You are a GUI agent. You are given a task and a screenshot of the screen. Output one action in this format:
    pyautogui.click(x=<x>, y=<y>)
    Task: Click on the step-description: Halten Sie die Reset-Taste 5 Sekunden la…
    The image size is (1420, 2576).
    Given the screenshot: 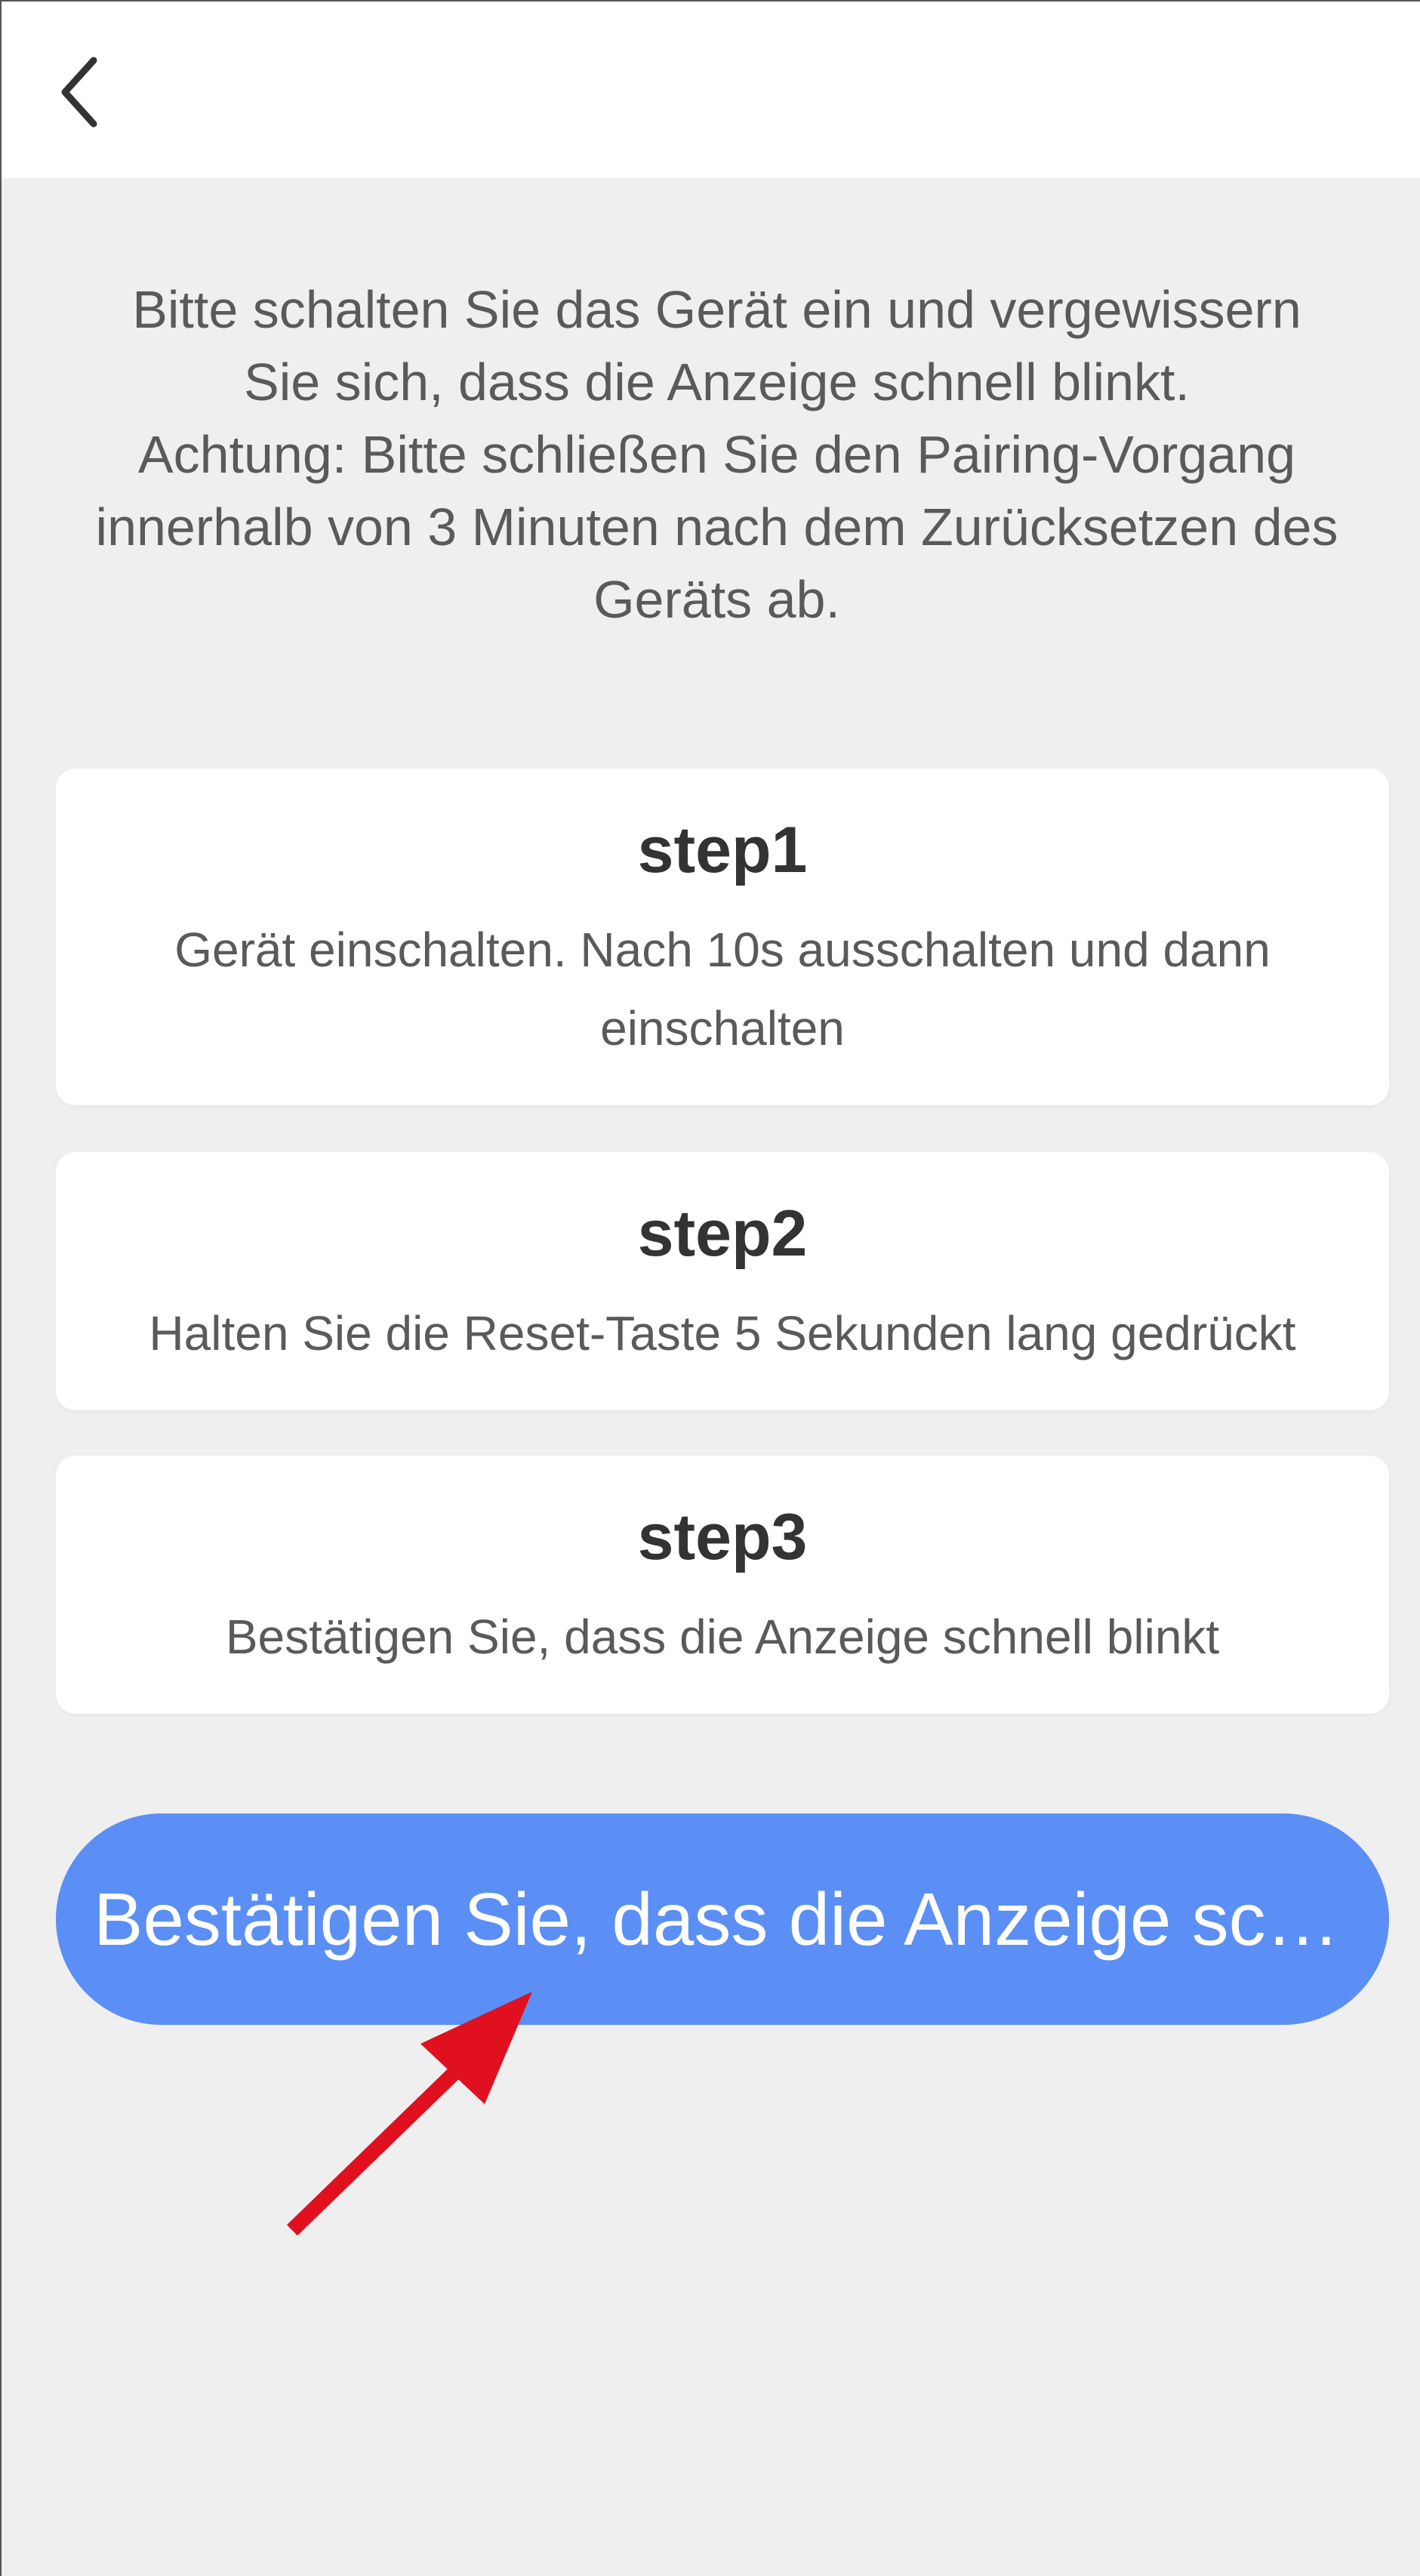 What is the action you would take?
    pyautogui.click(x=722, y=1333)
    